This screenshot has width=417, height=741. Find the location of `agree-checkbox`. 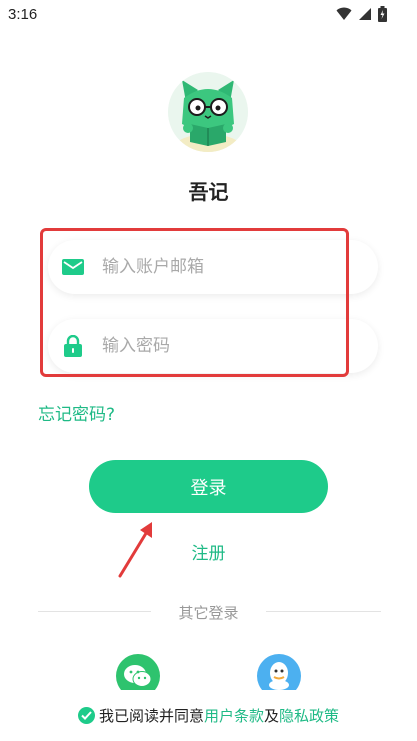

agree-checkbox is located at coordinates (86, 715).